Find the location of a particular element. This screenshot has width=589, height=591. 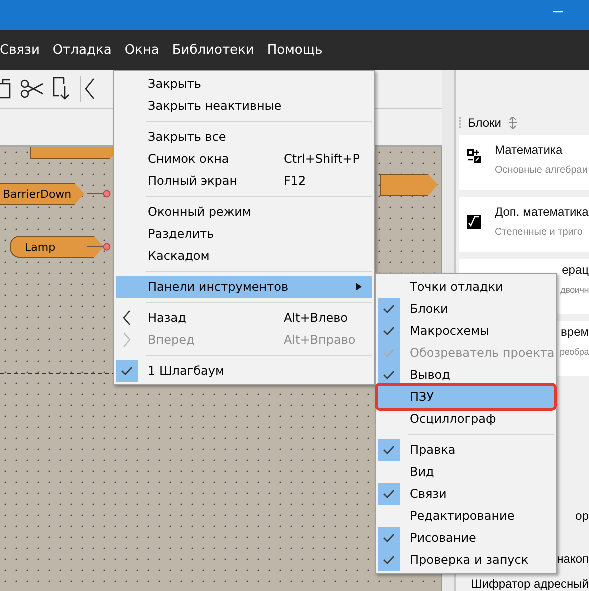

card-title: ерац is located at coordinates (575, 270).